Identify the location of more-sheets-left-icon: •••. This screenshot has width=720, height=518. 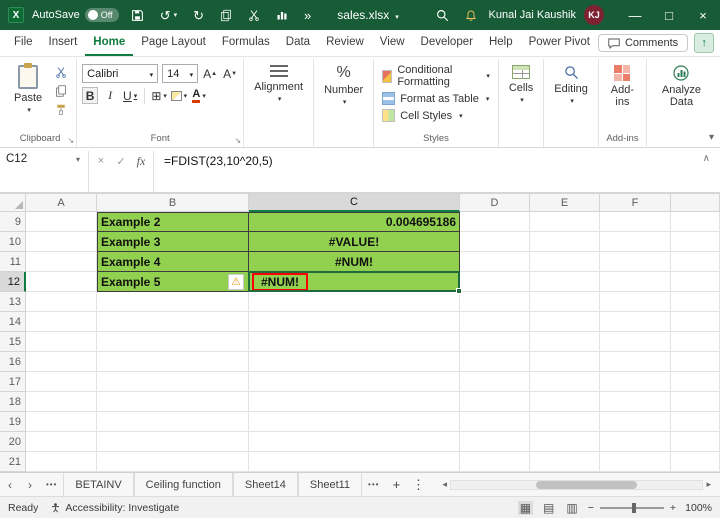
(51, 484).